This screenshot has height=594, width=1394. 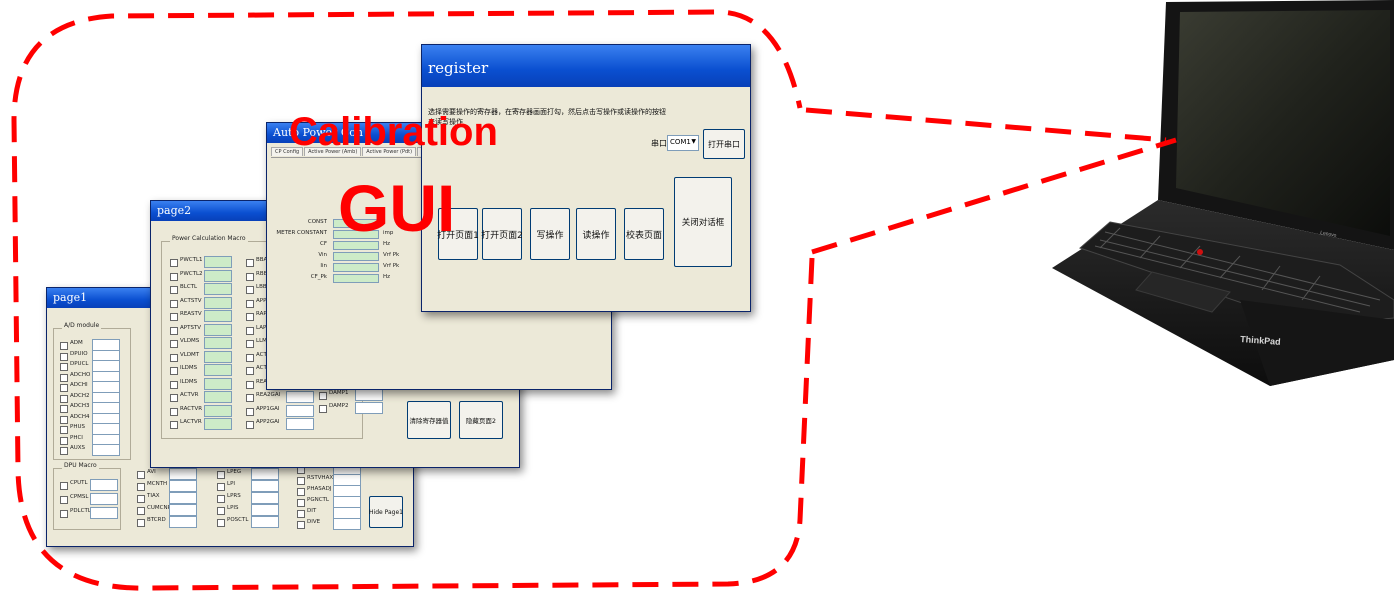 I want to click on connector-line-lower, so click(x=994, y=196).